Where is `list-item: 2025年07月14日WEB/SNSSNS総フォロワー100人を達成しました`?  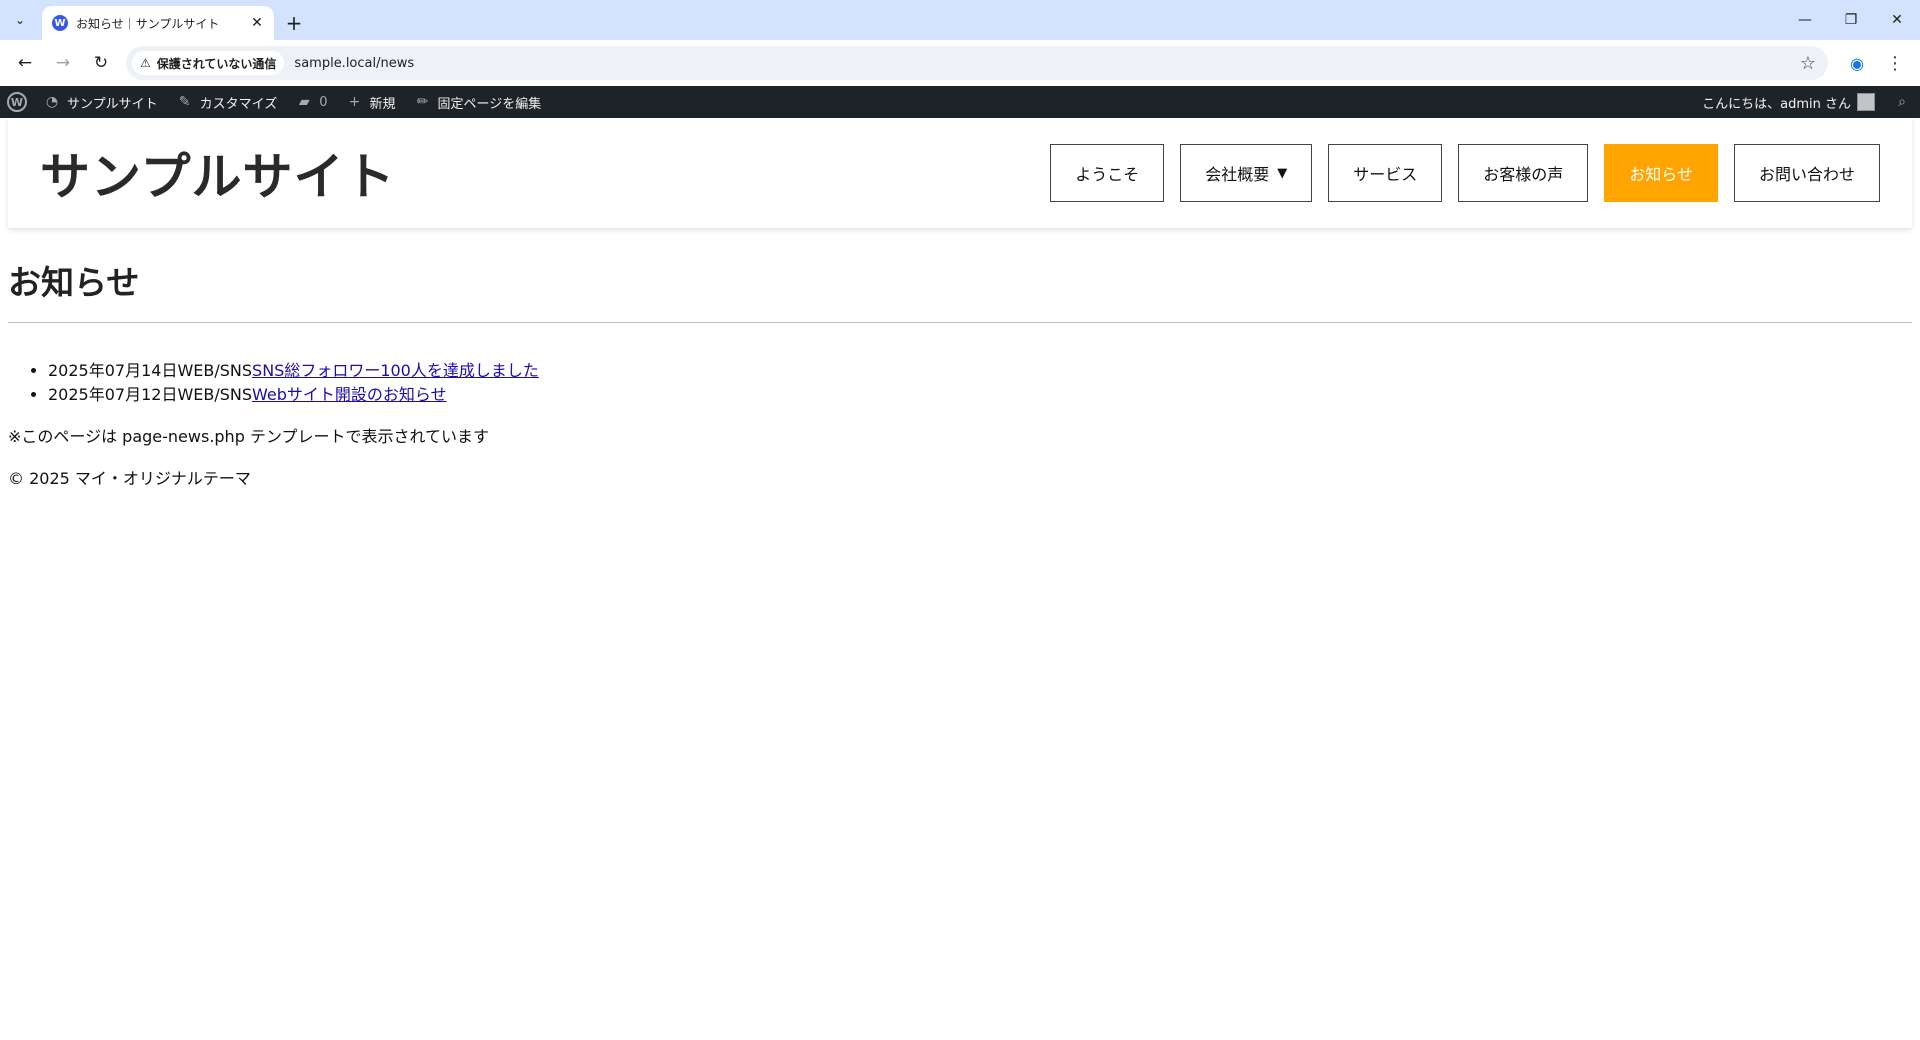
list-item: 2025年07月14日WEB/SNSSNS総フォロワー100人を達成しました is located at coordinates (980, 371).